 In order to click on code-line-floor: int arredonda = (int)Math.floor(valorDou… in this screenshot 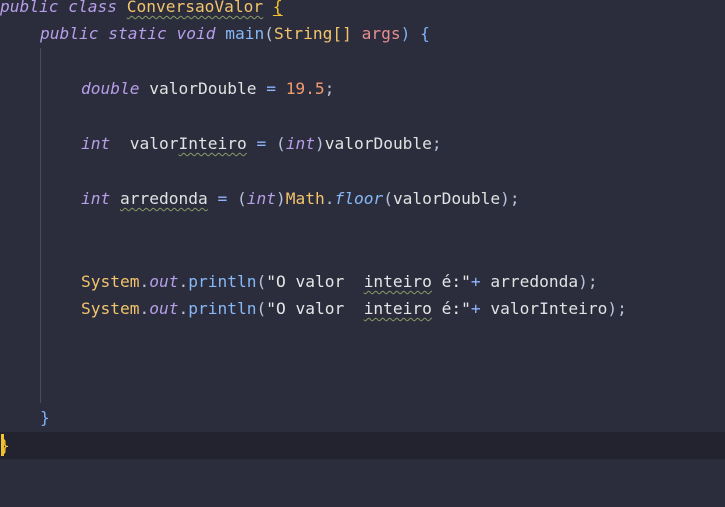, I will do `click(300, 198)`.